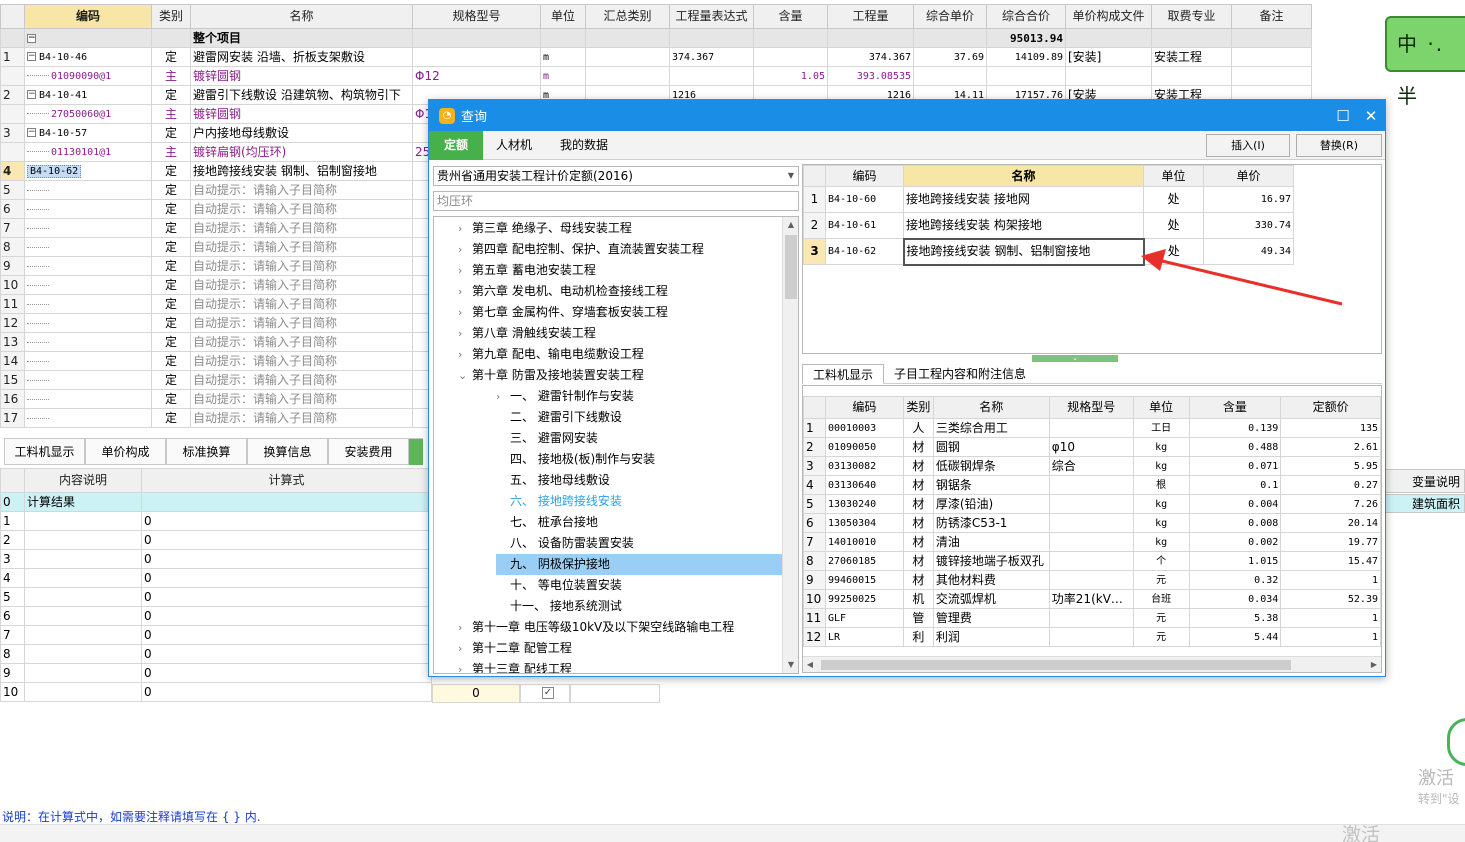 The height and width of the screenshot is (842, 1465). What do you see at coordinates (814, 561) in the screenshot?
I see `row-number: 8` at bounding box center [814, 561].